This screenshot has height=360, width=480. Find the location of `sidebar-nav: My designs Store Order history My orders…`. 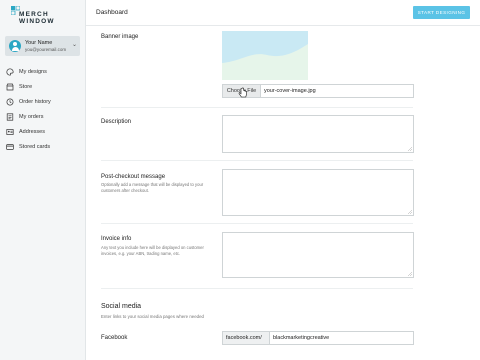

sidebar-nav: My designs Store Order history My orders… is located at coordinates (44, 109).